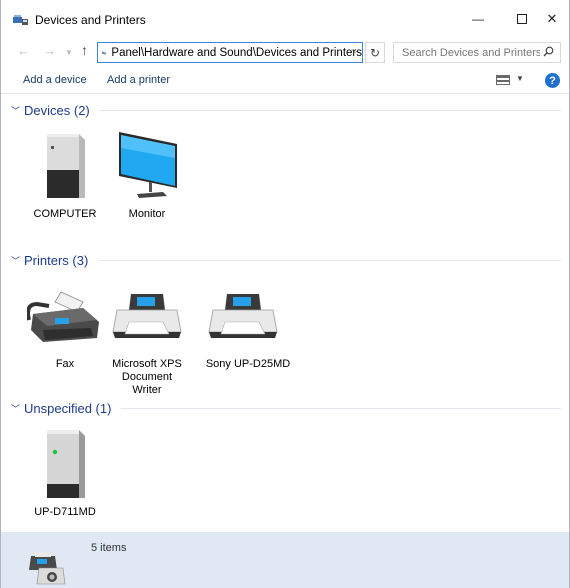  What do you see at coordinates (147, 364) in the screenshot?
I see `printer-label-line1: Microsoft XPS` at bounding box center [147, 364].